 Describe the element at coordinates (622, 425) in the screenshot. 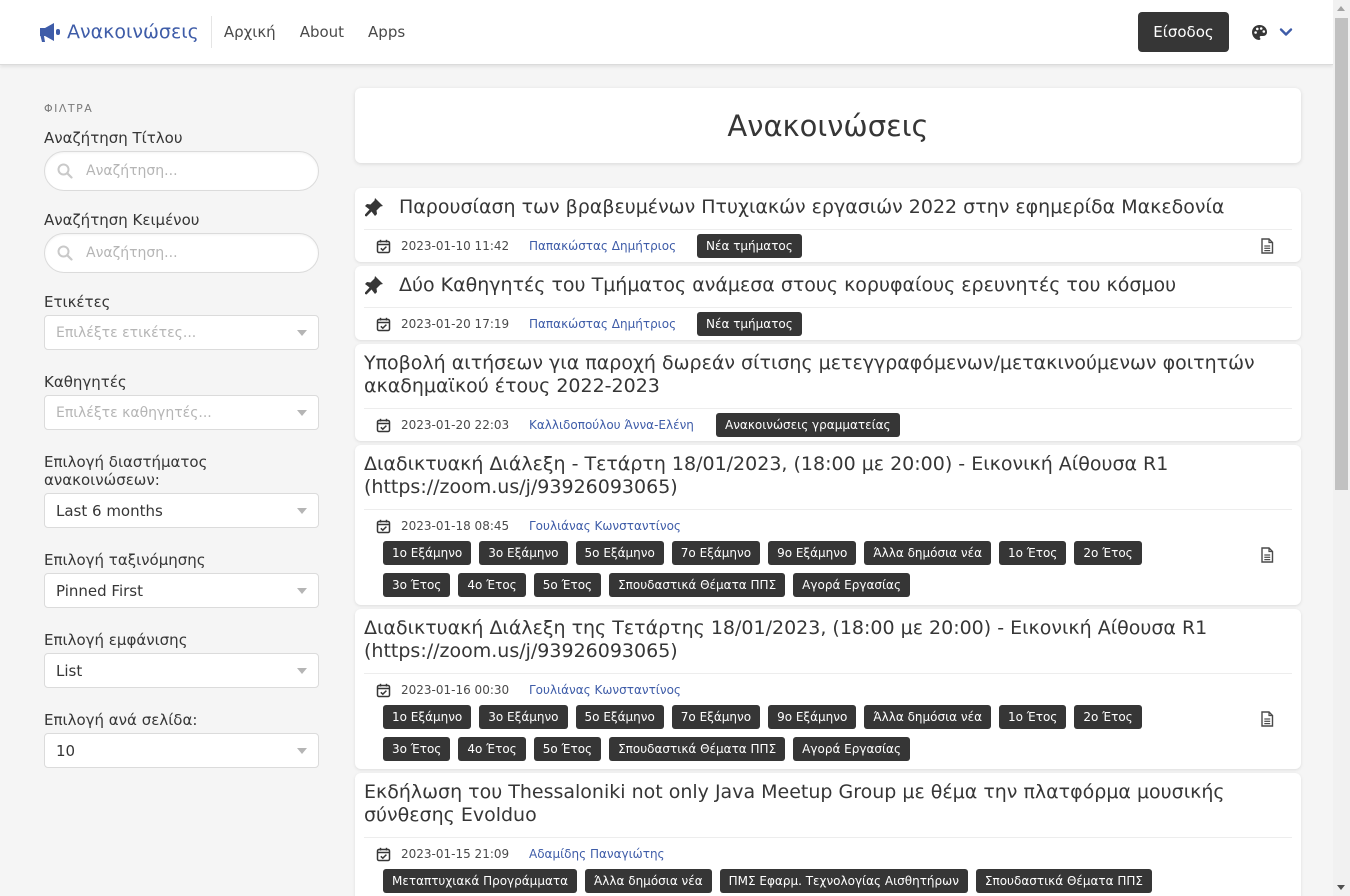

I see `announcement-author: Καλλιδοπούλου Άννα-Ελένη` at that location.